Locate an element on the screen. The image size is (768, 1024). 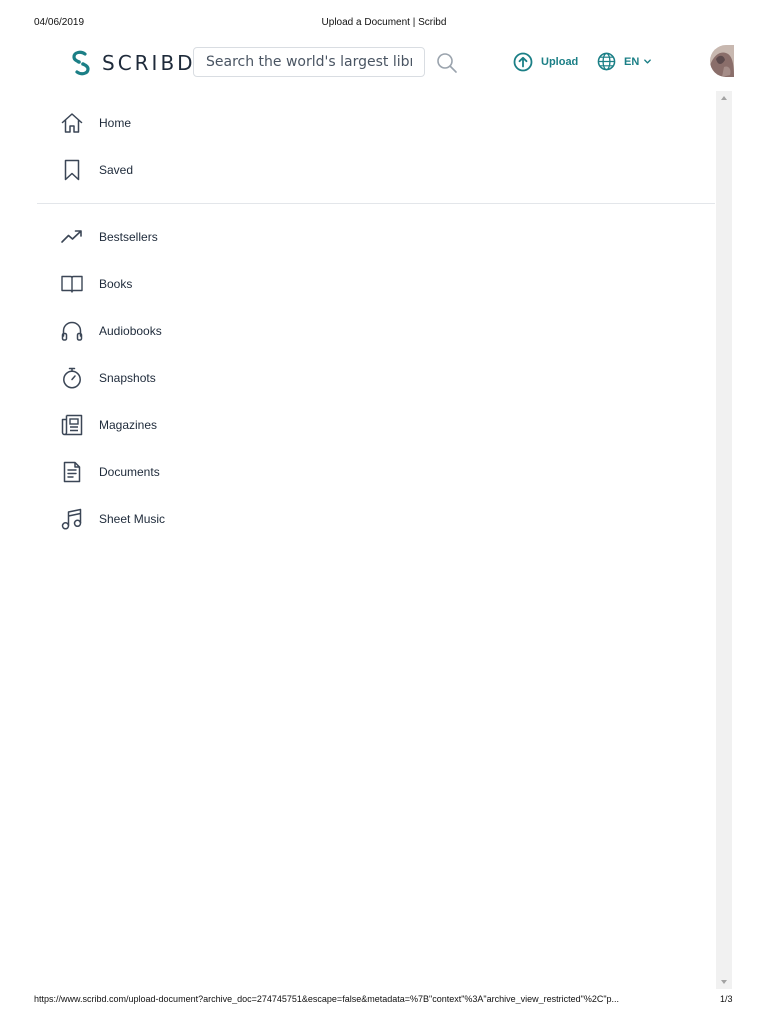
scroll-up-arrow-icon is located at coordinates (724, 98).